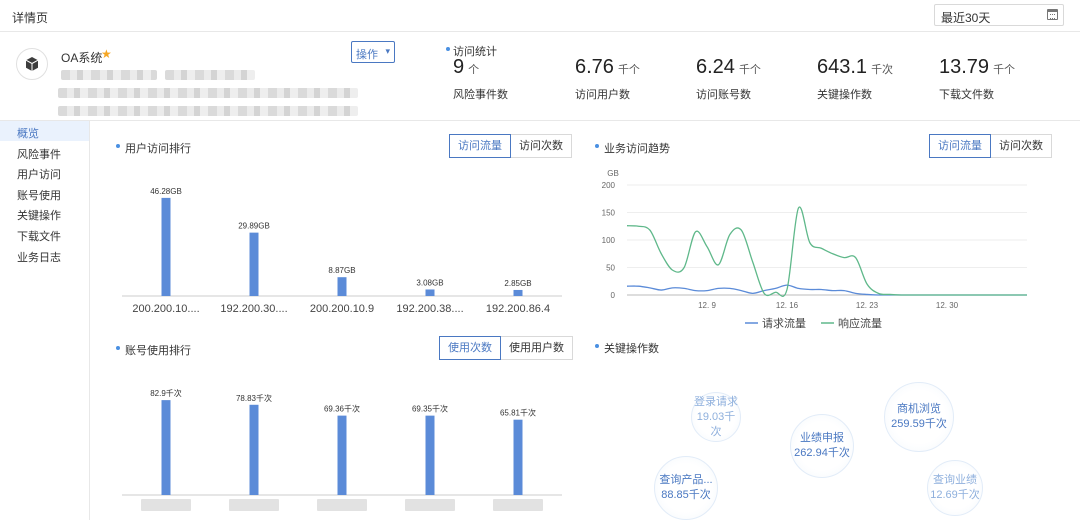 The width and height of the screenshot is (1080, 520). Describe the element at coordinates (540, 16) in the screenshot. I see `top-bar: 详情页 最近30天` at that location.